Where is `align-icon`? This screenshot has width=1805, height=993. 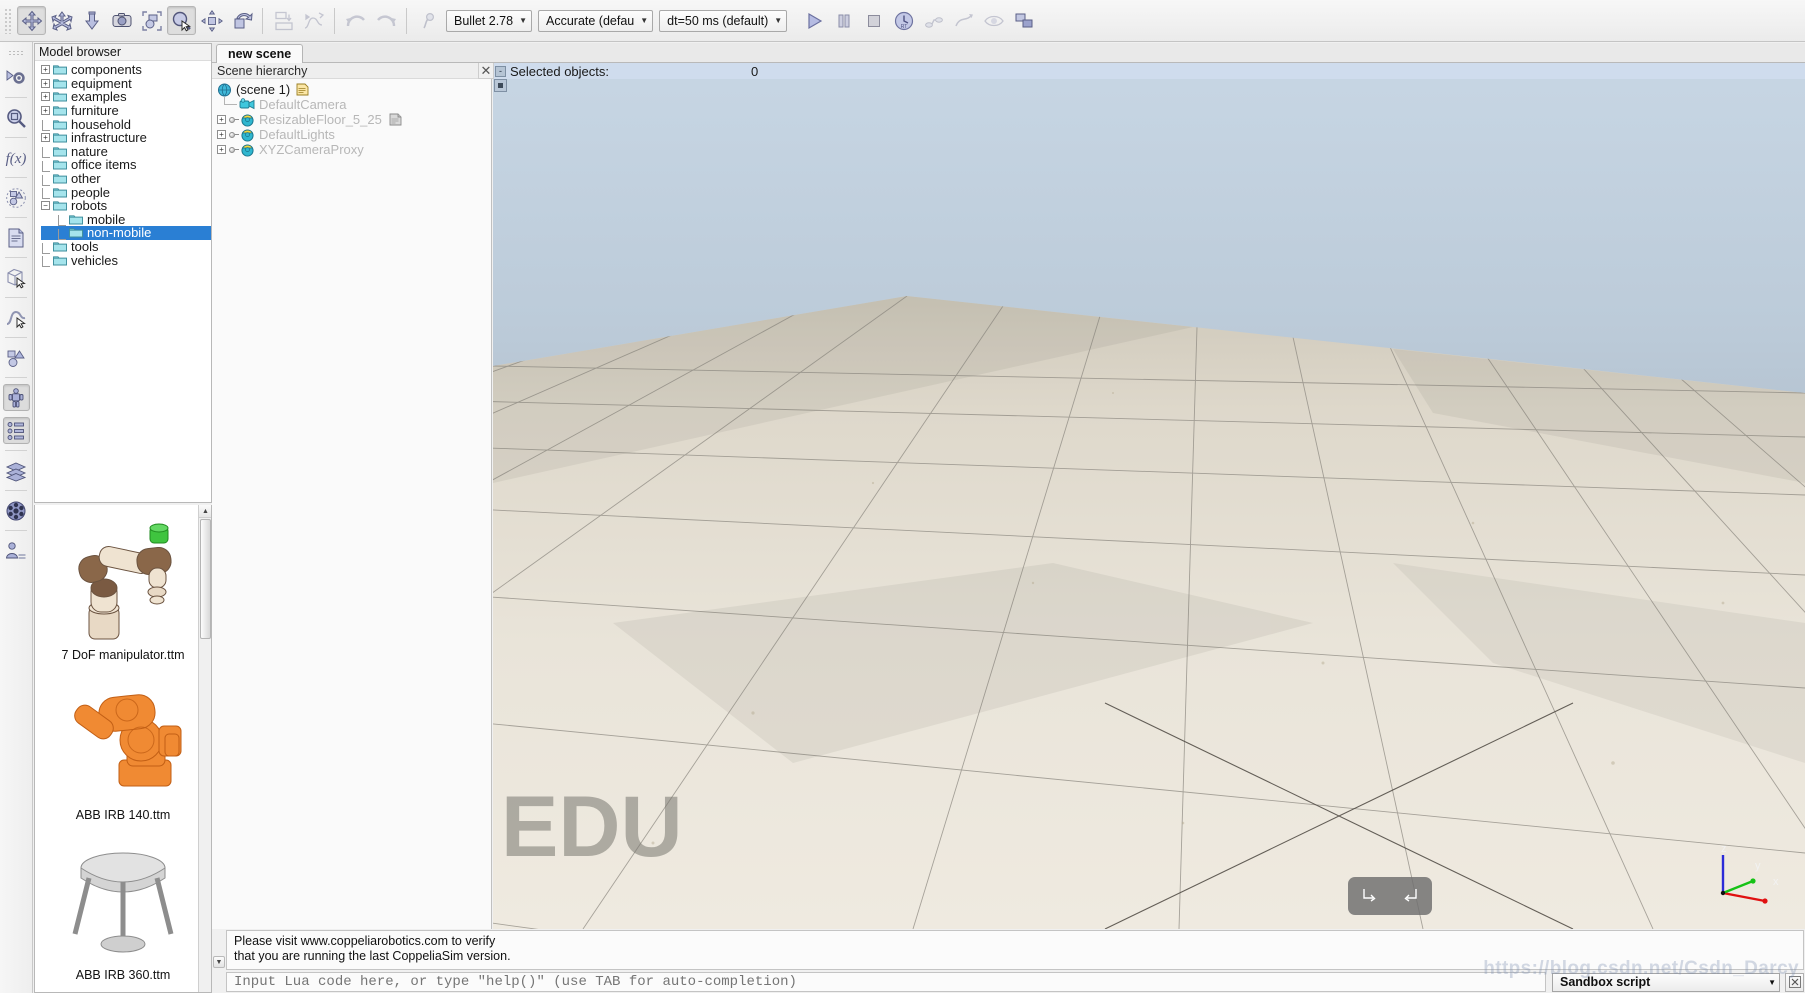 align-icon is located at coordinates (283, 20).